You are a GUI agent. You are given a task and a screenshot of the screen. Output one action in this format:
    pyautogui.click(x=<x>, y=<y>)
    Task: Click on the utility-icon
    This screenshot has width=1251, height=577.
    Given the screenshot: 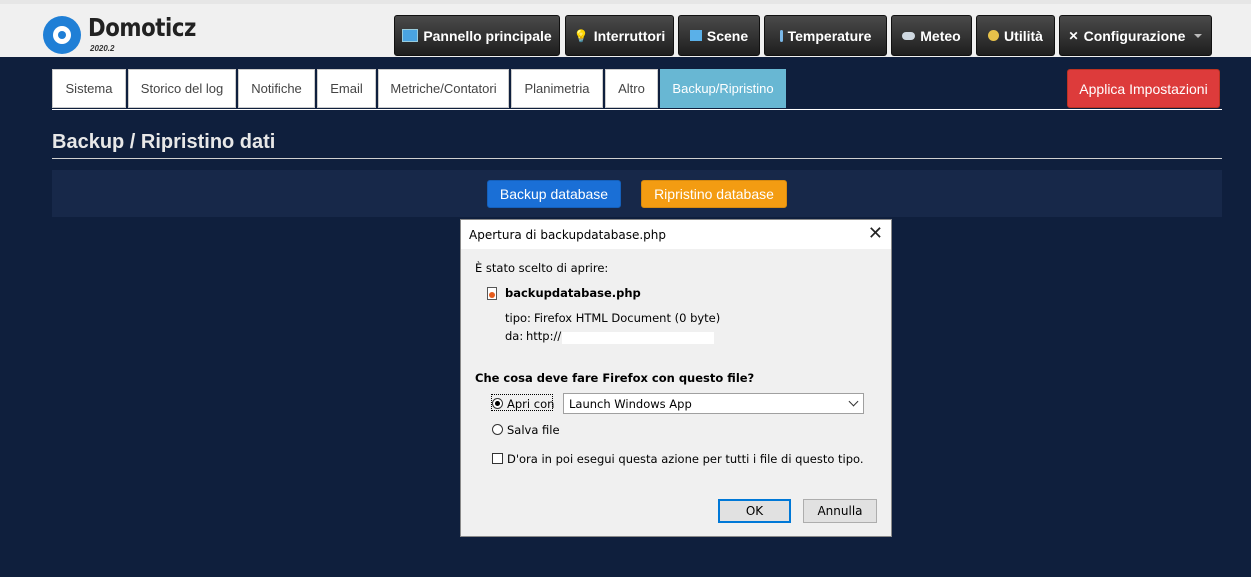 What is the action you would take?
    pyautogui.click(x=994, y=35)
    